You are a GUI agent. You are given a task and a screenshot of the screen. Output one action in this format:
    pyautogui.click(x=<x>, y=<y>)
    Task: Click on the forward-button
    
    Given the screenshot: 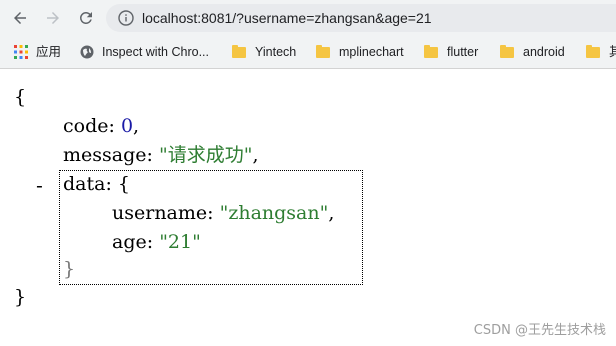 What is the action you would take?
    pyautogui.click(x=53, y=18)
    